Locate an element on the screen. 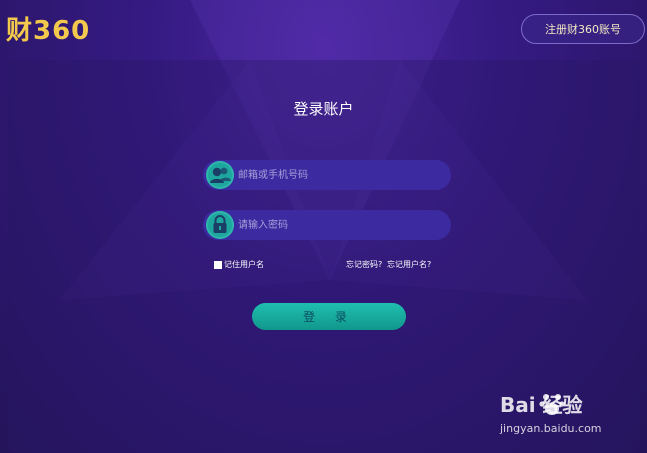 Image resolution: width=647 pixels, height=453 pixels. register-label: 注册财360账号 is located at coordinates (583, 29).